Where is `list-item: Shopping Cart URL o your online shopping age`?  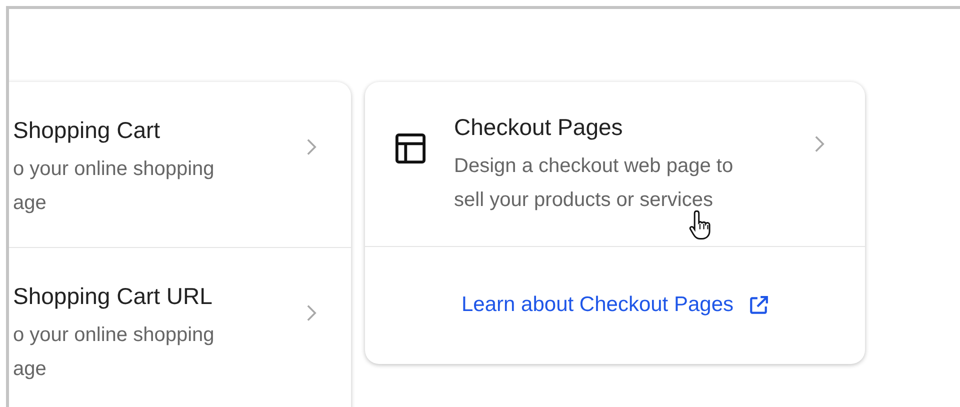 list-item: Shopping Cart URL o your online shopping age is located at coordinates (180, 327).